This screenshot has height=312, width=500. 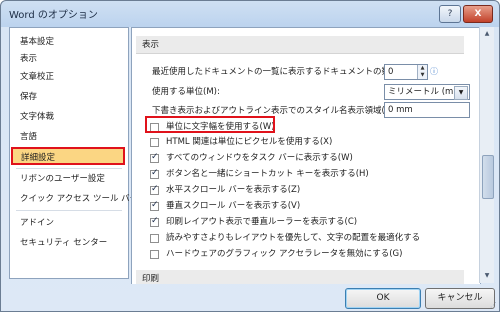 What do you see at coordinates (267, 174) in the screenshot?
I see `checkbox-label: ボタン名と一緒にショートカット キーを表示する(H)` at bounding box center [267, 174].